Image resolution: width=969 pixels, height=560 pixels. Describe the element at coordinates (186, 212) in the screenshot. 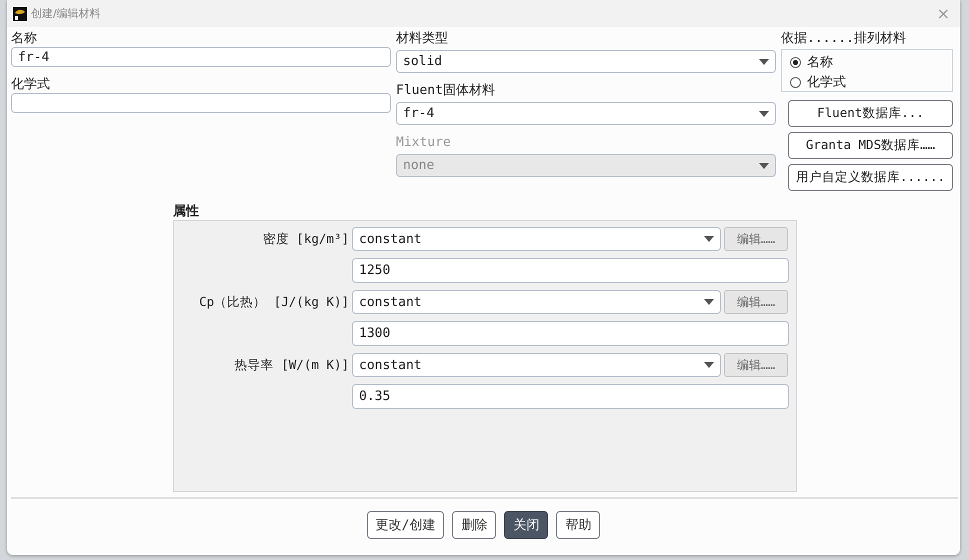

I see `section-title: 属性` at that location.